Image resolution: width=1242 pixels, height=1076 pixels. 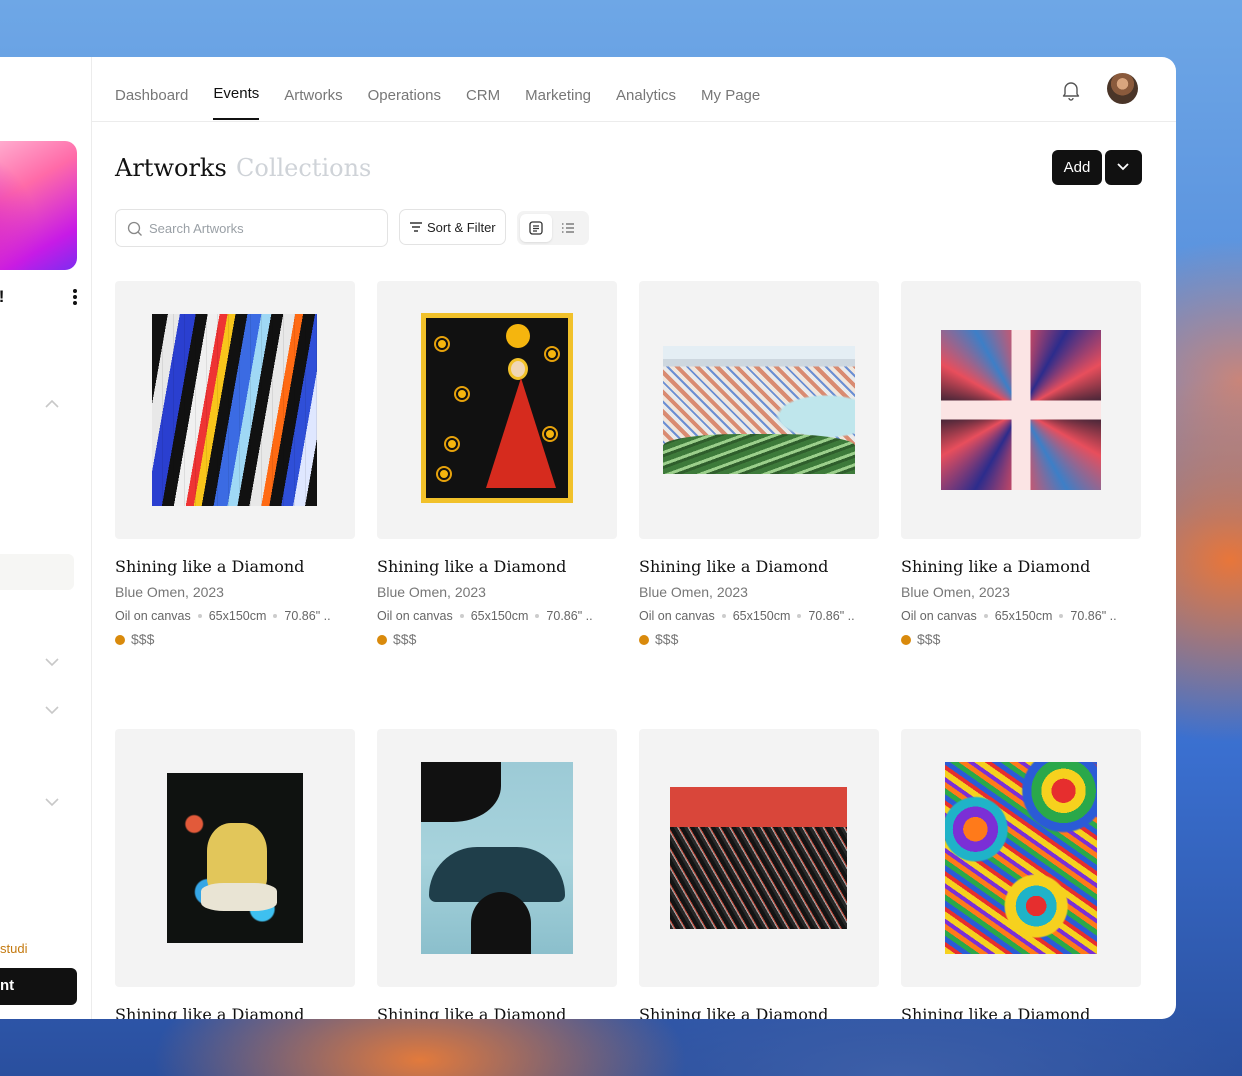 What do you see at coordinates (251, 228) in the screenshot?
I see `search-input: Search Artworks` at bounding box center [251, 228].